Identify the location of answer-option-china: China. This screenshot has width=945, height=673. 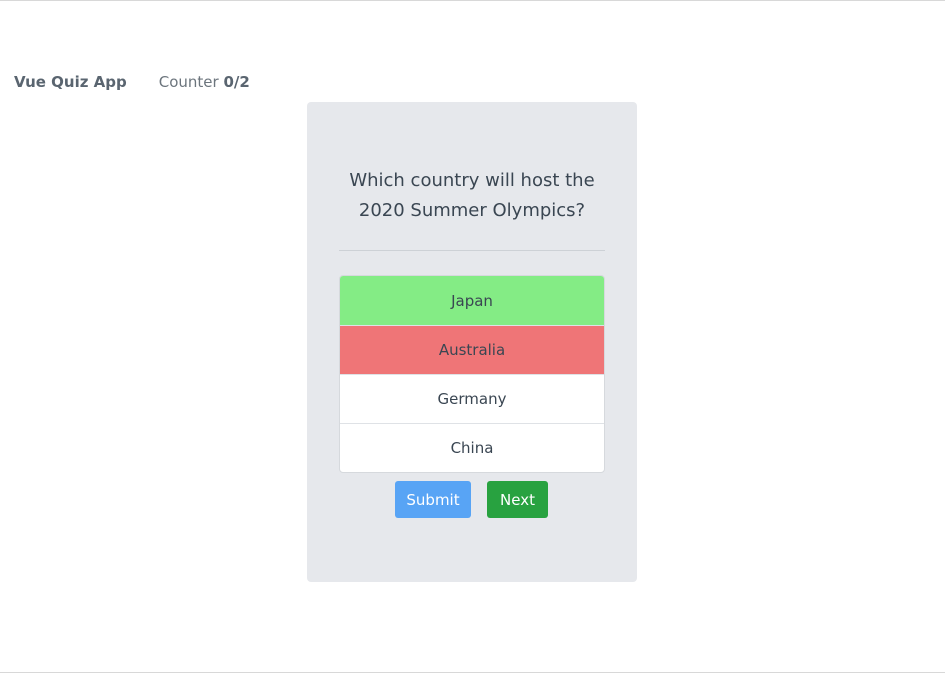
(472, 447).